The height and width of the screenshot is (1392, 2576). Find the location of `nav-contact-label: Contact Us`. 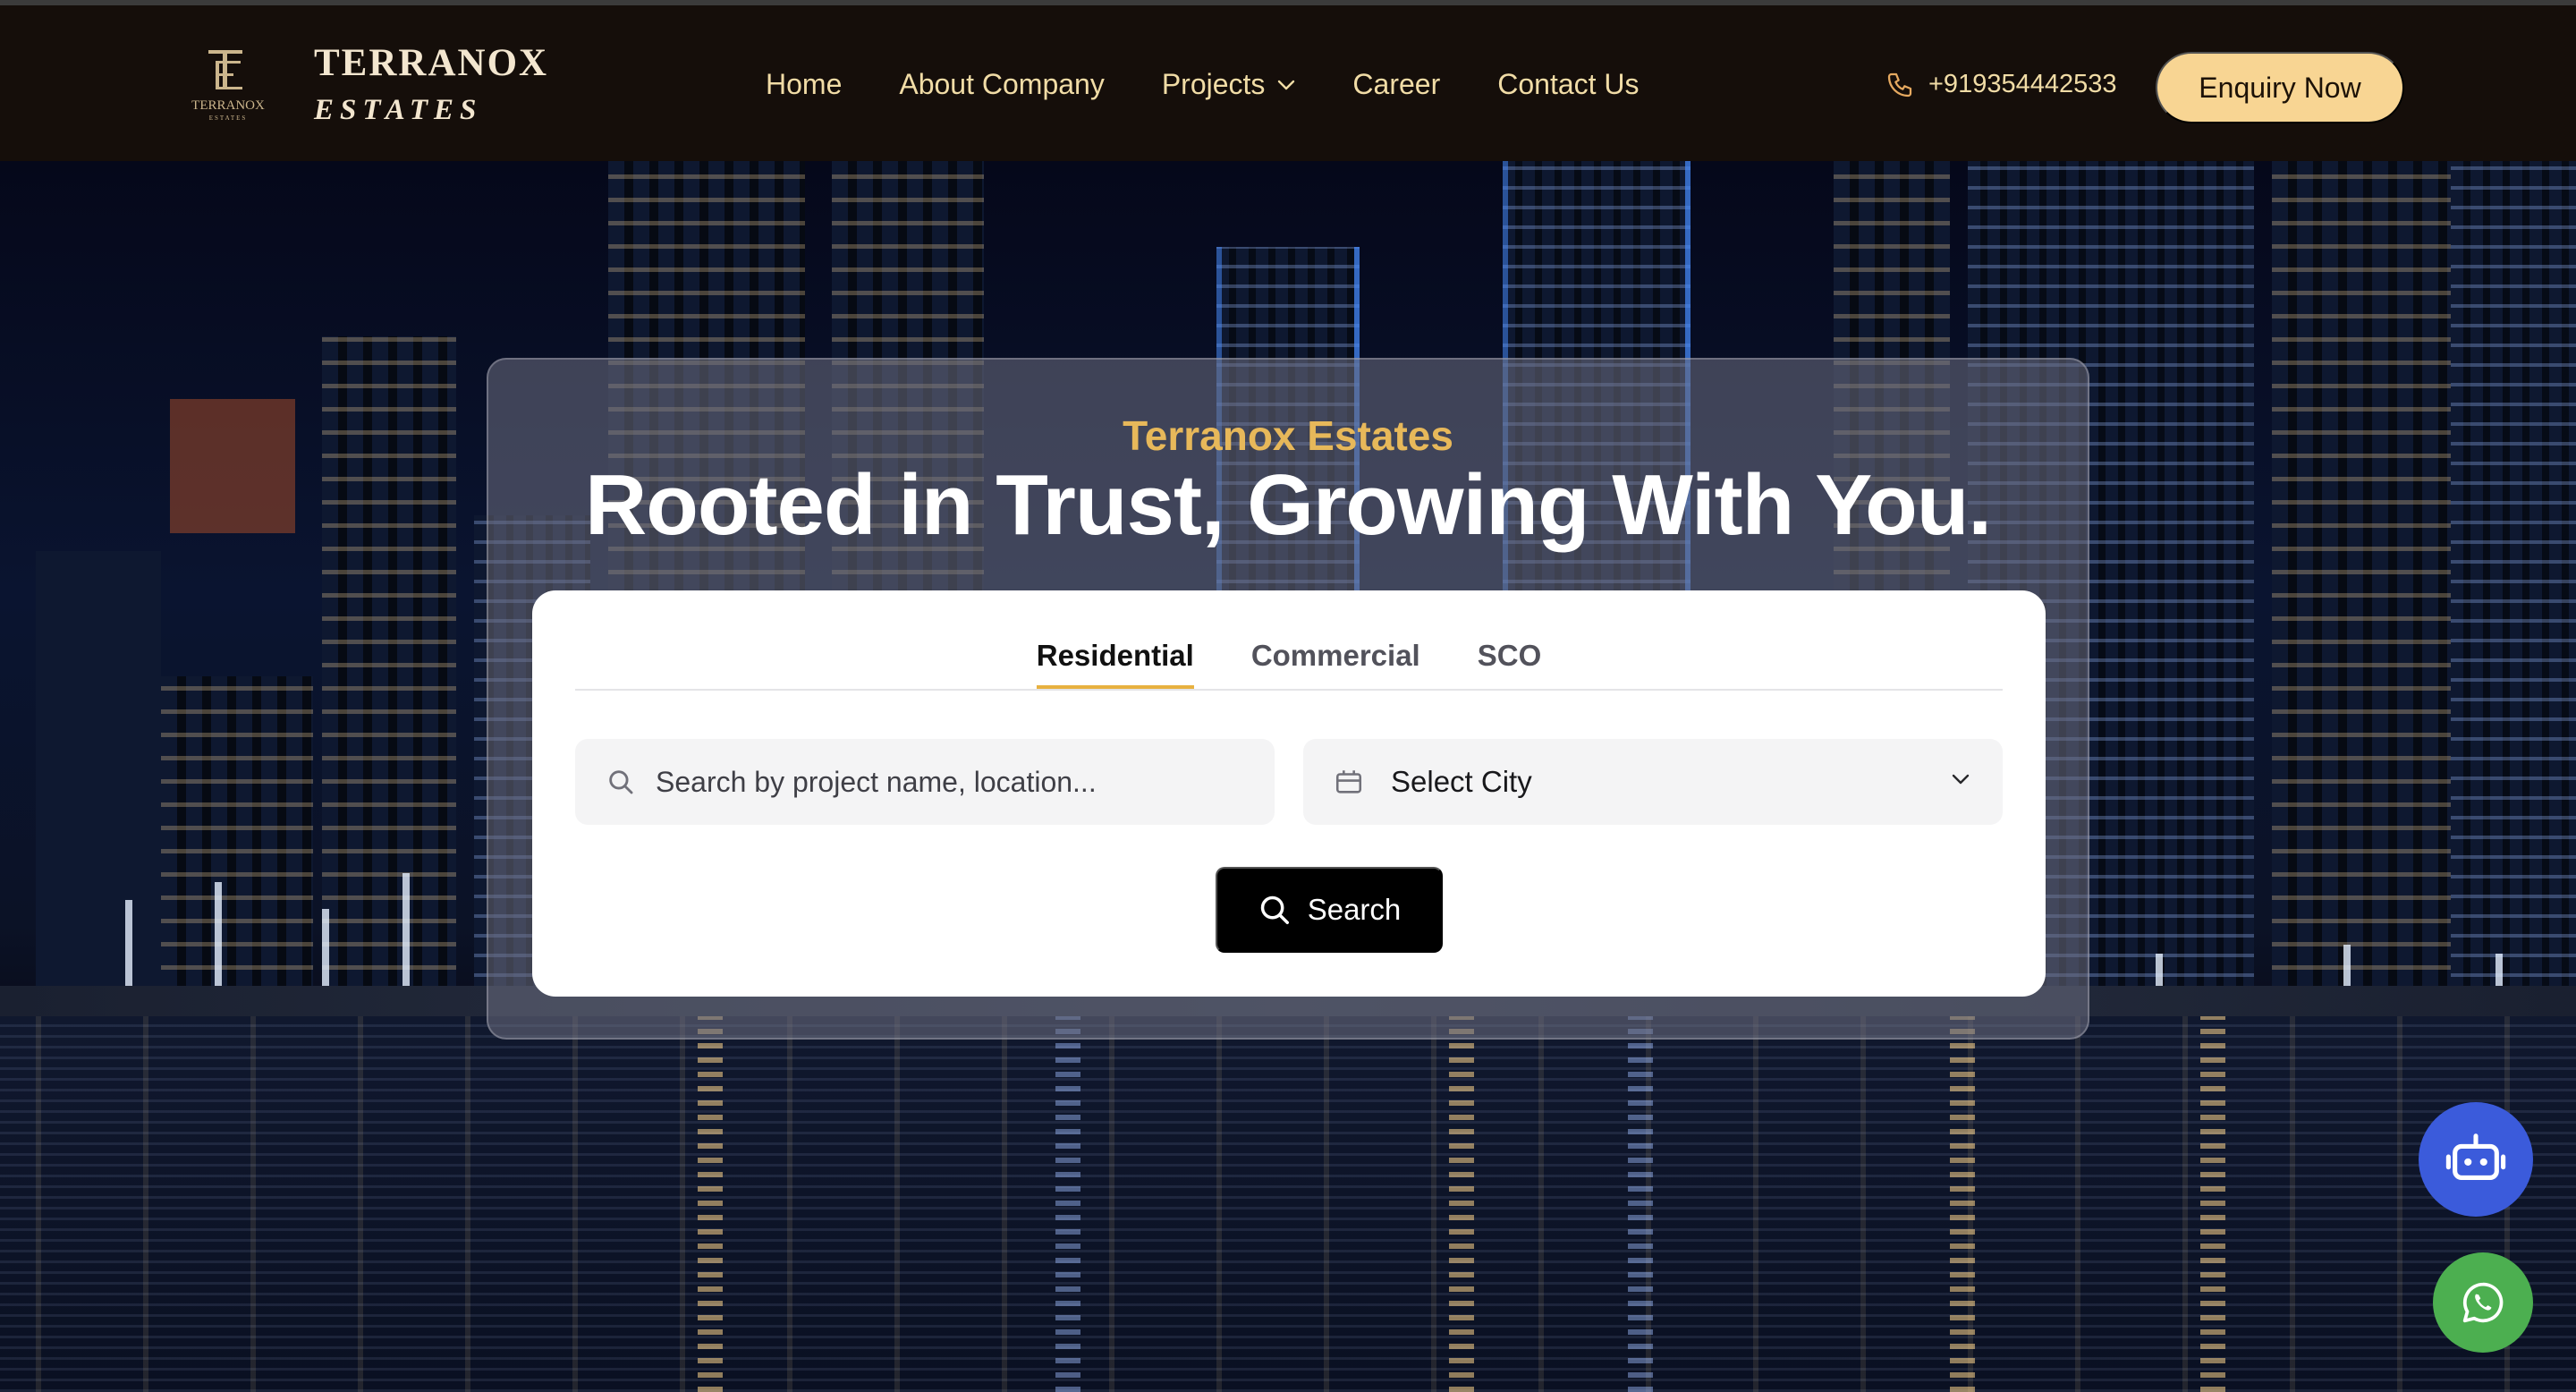

nav-contact-label: Contact Us is located at coordinates (1568, 84).